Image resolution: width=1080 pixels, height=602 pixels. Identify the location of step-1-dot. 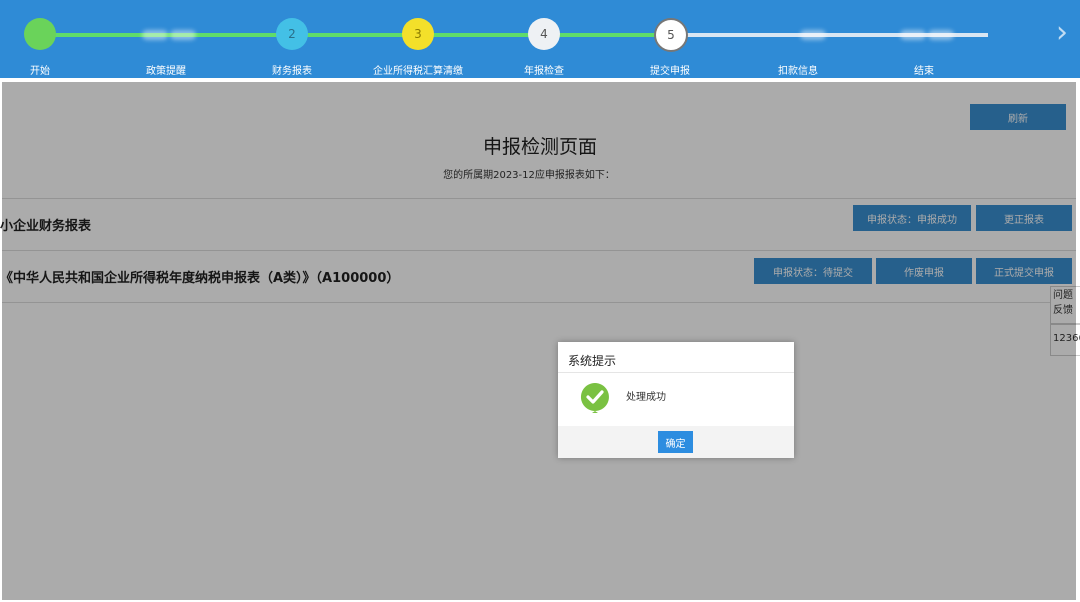
(40, 34).